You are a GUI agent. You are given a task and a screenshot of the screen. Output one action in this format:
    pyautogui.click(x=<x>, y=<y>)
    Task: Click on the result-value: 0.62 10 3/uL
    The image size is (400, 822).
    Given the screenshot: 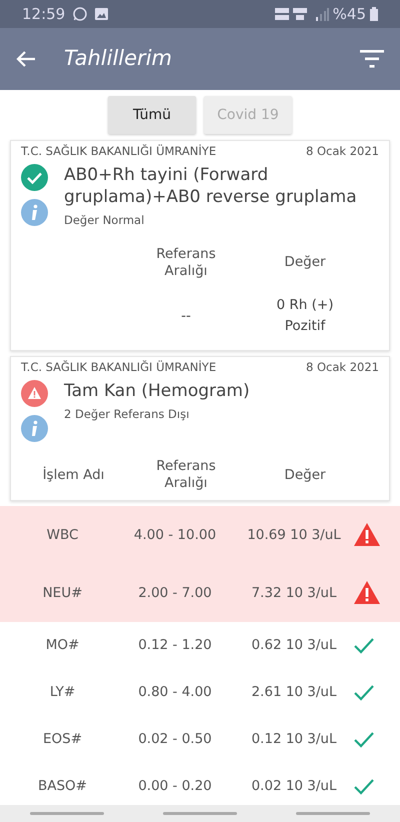 What is the action you would take?
    pyautogui.click(x=294, y=645)
    